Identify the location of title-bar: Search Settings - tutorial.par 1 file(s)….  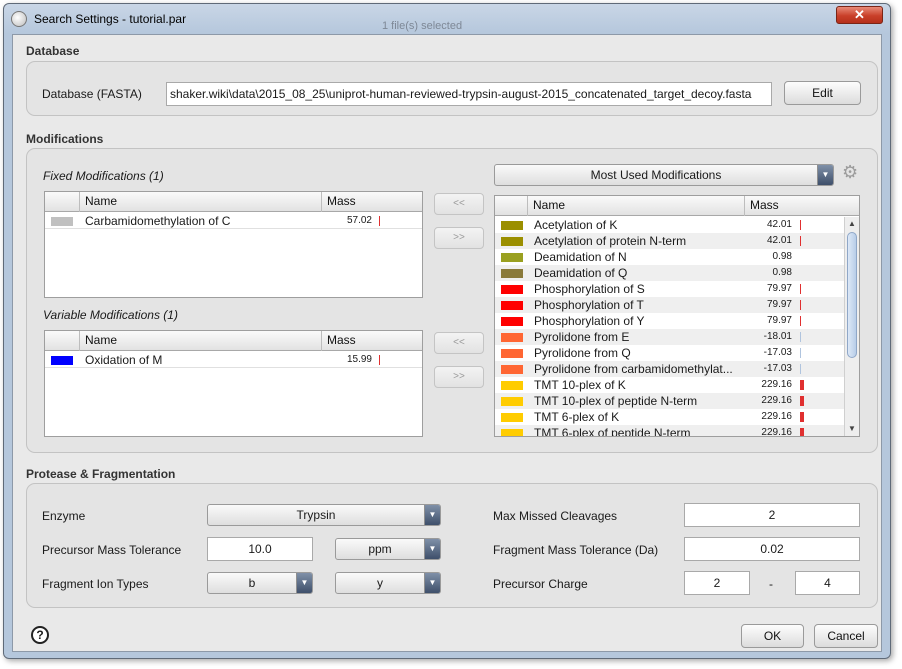
(447, 19).